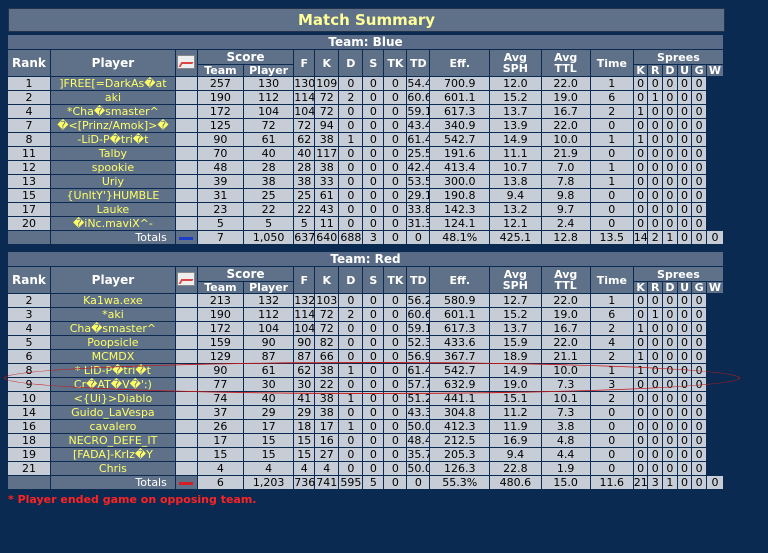  What do you see at coordinates (112, 125) in the screenshot?
I see `player-name-cell: �<[Prinz/Amok]>�` at bounding box center [112, 125].